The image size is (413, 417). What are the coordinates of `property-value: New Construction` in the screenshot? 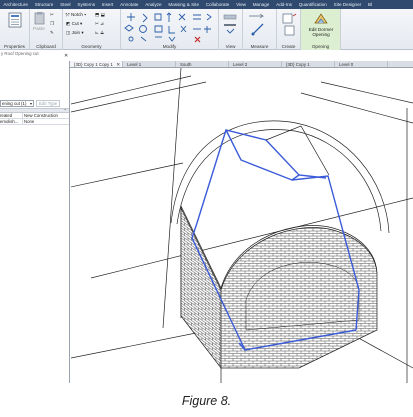 It's located at (41, 115).